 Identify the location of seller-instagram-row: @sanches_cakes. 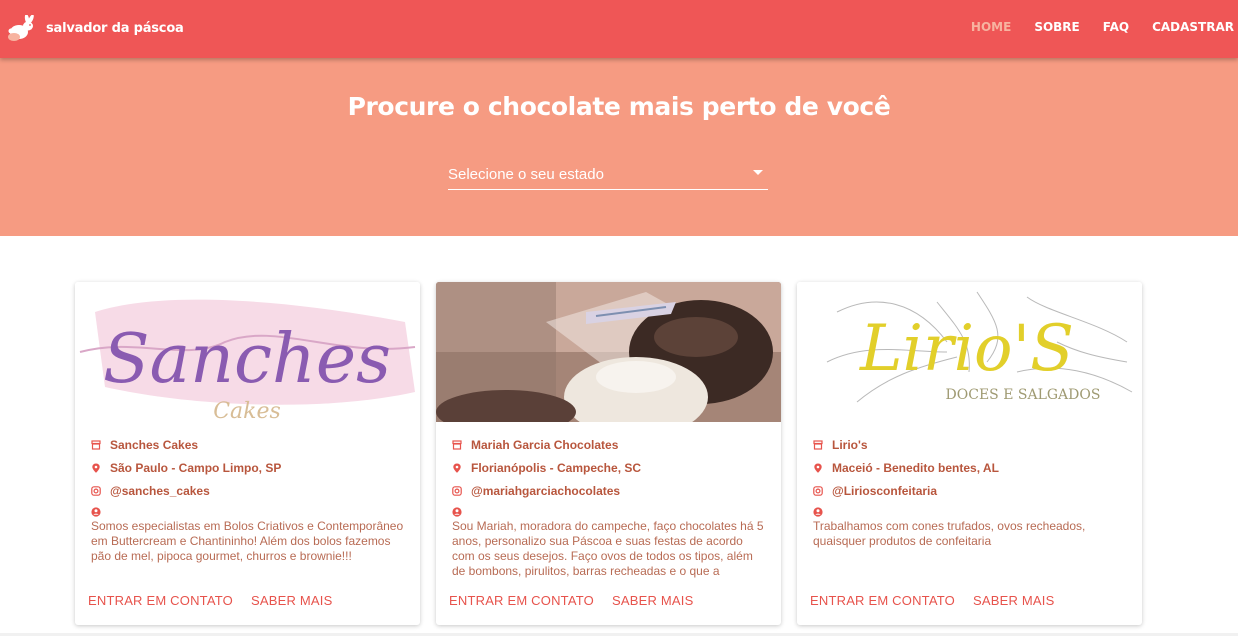
(150, 491).